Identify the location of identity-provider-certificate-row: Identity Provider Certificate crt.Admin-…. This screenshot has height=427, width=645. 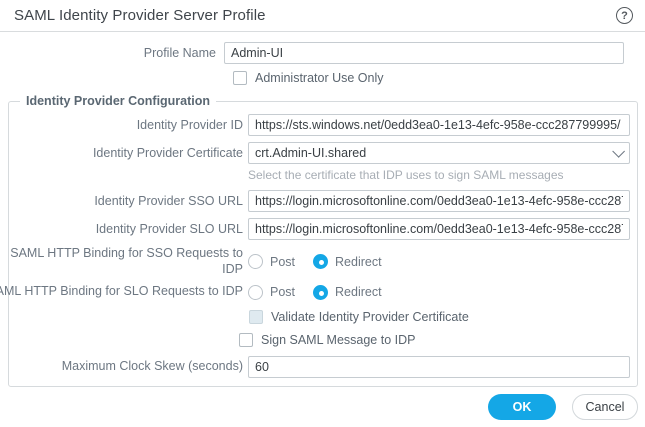
(323, 153).